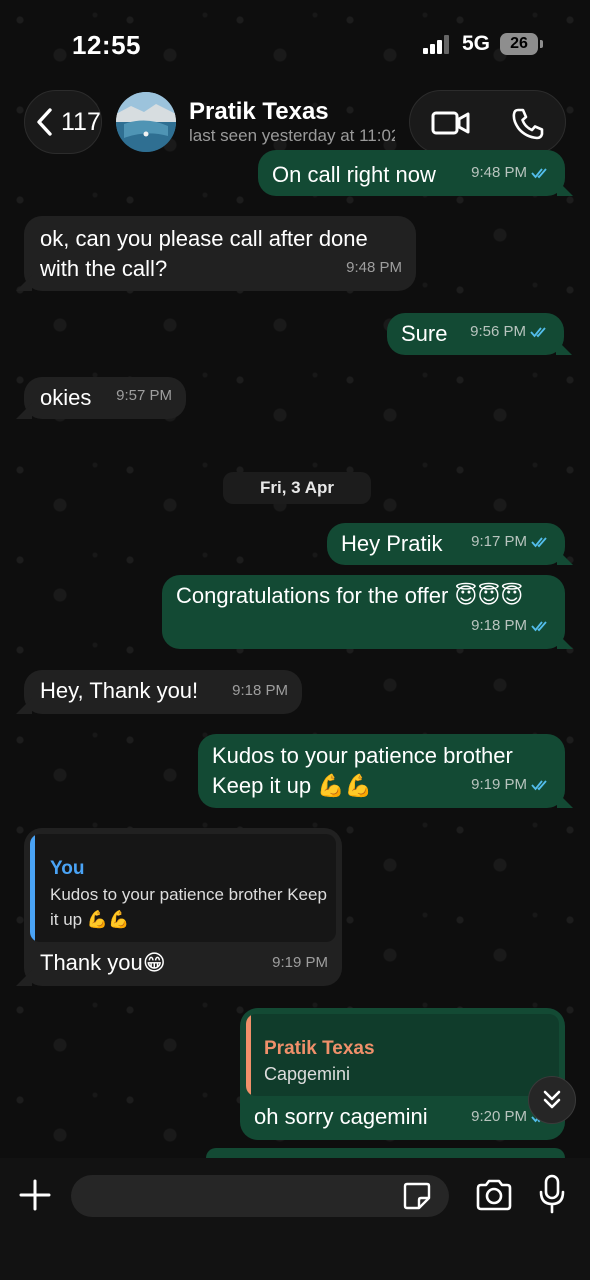 This screenshot has height=1280, width=590. I want to click on date-separator: Fri, 3 Apr, so click(297, 488).